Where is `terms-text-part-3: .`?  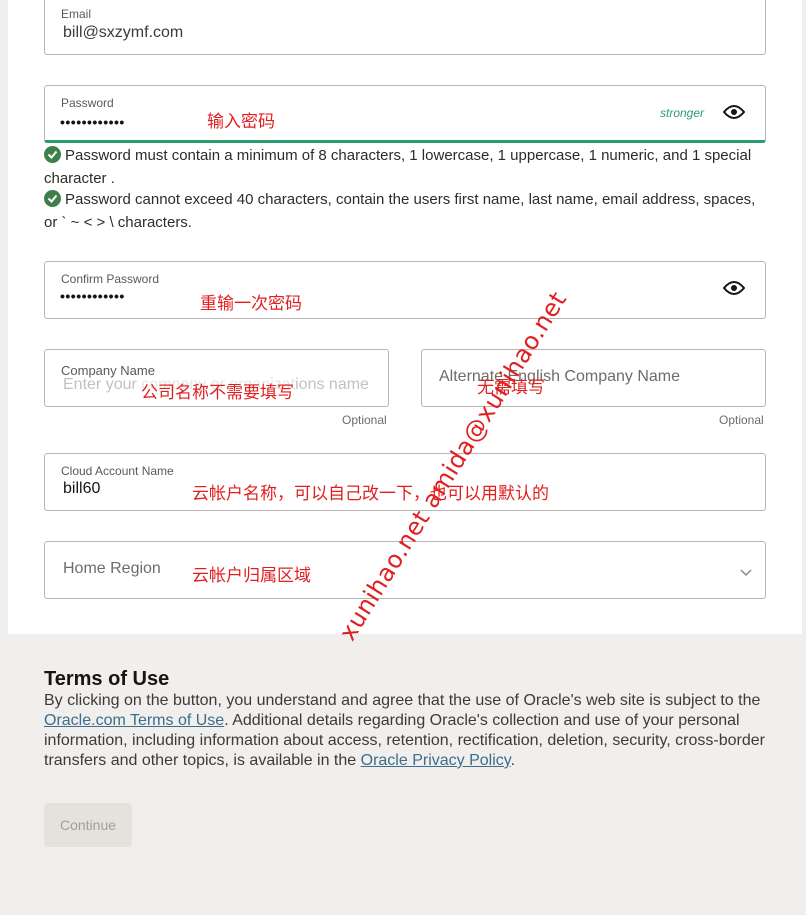
terms-text-part-3: . is located at coordinates (513, 760).